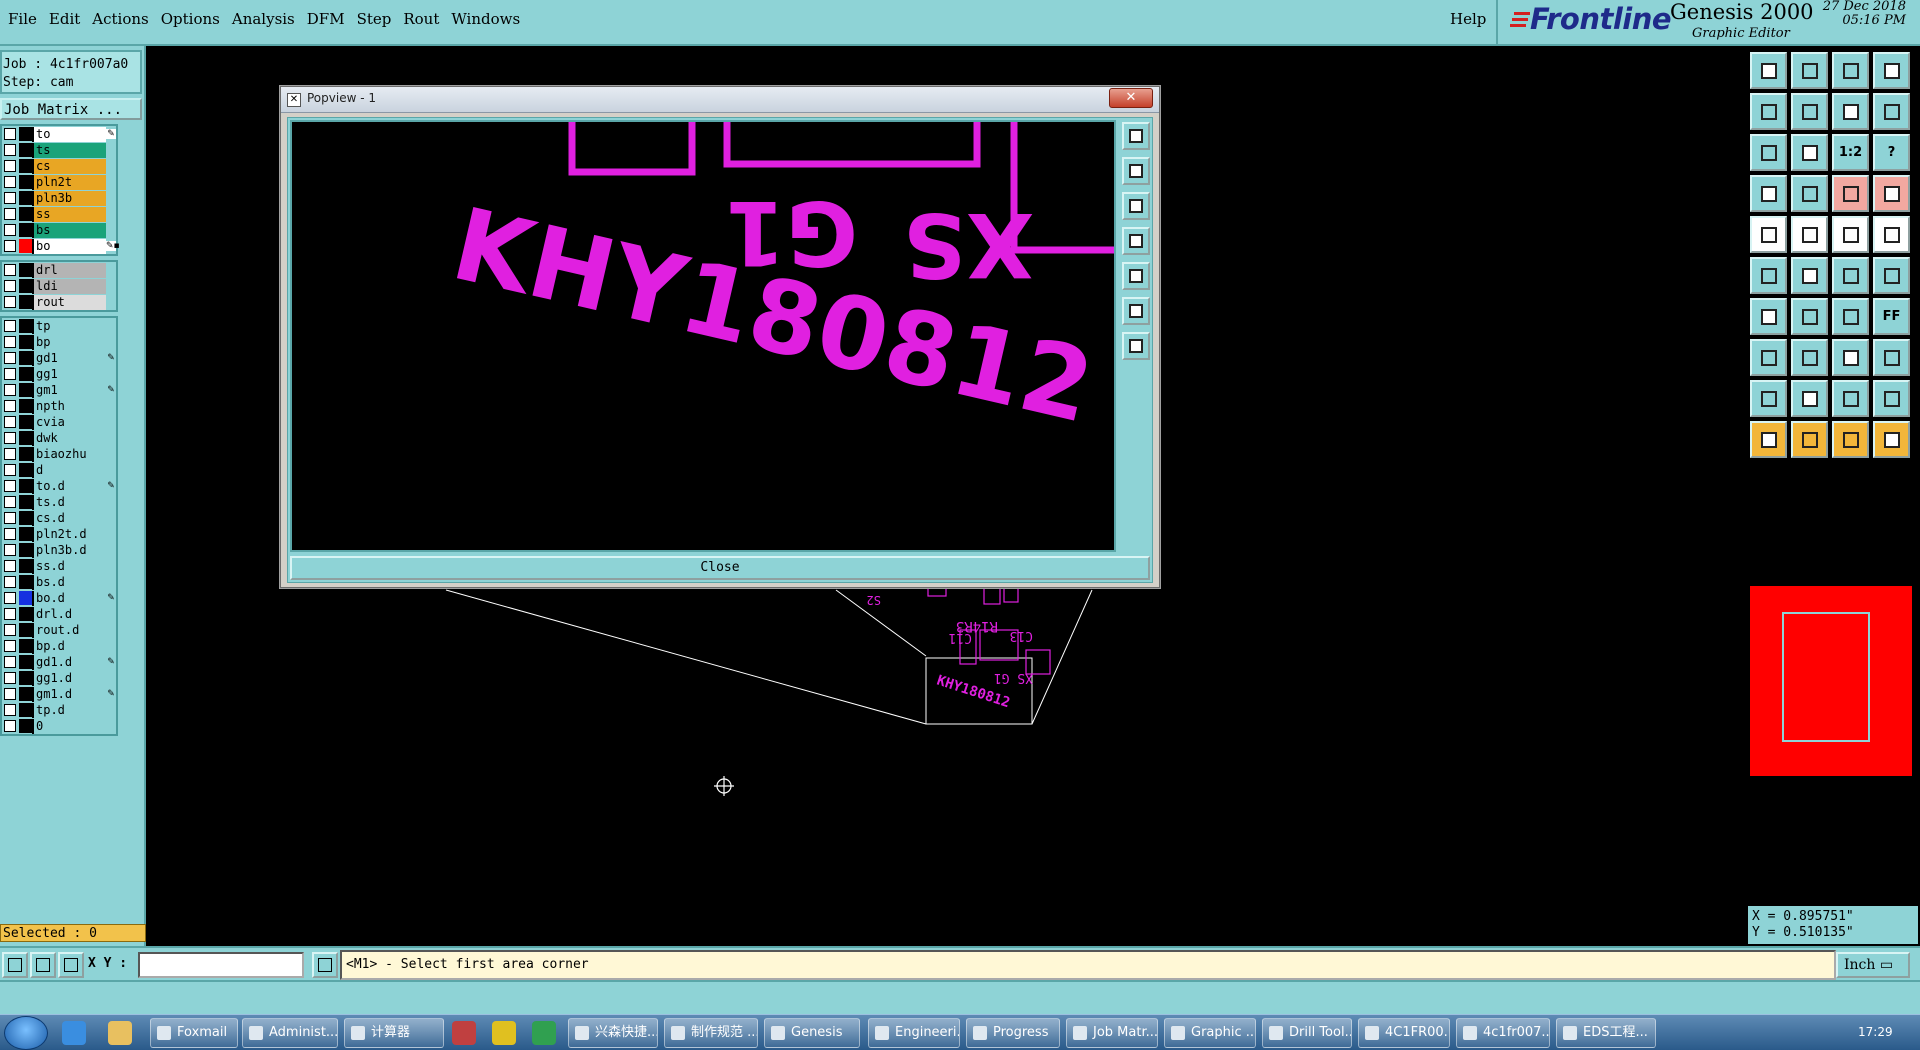  Describe the element at coordinates (720, 568) in the screenshot. I see `popview-close-button: Close` at that location.